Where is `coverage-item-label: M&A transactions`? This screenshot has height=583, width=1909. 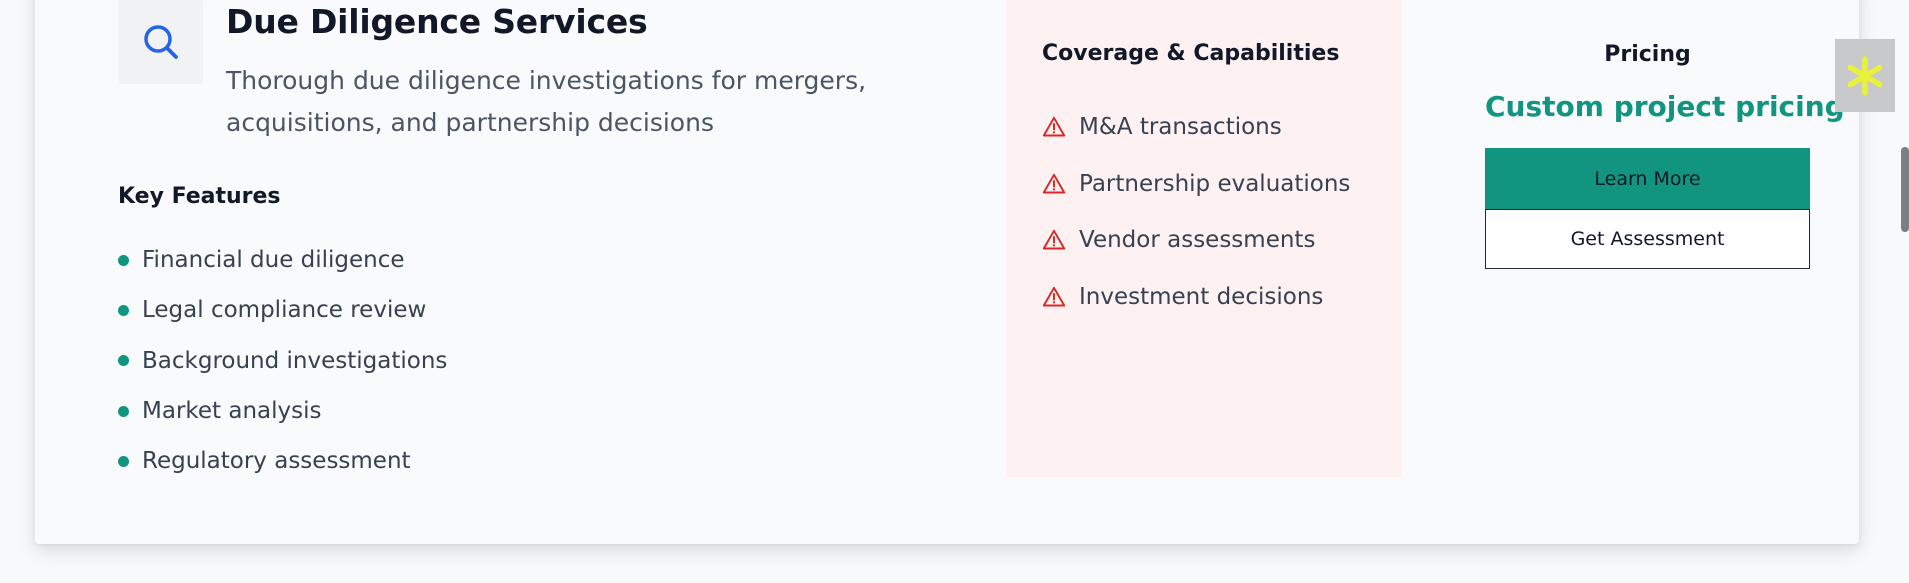 coverage-item-label: M&A transactions is located at coordinates (1180, 127).